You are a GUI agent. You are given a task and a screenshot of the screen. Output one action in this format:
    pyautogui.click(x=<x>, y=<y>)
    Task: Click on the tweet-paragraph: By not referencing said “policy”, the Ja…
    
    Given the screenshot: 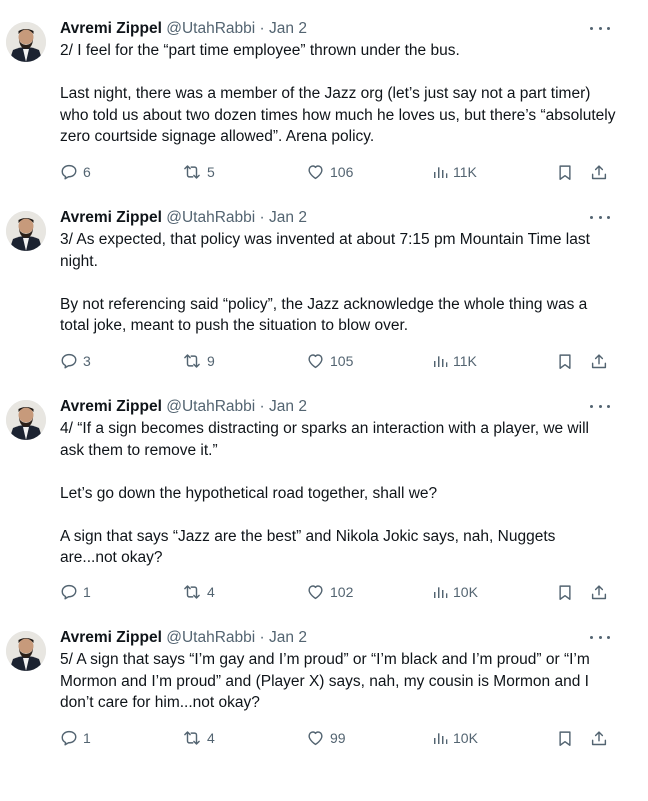 What is the action you would take?
    pyautogui.click(x=324, y=315)
    